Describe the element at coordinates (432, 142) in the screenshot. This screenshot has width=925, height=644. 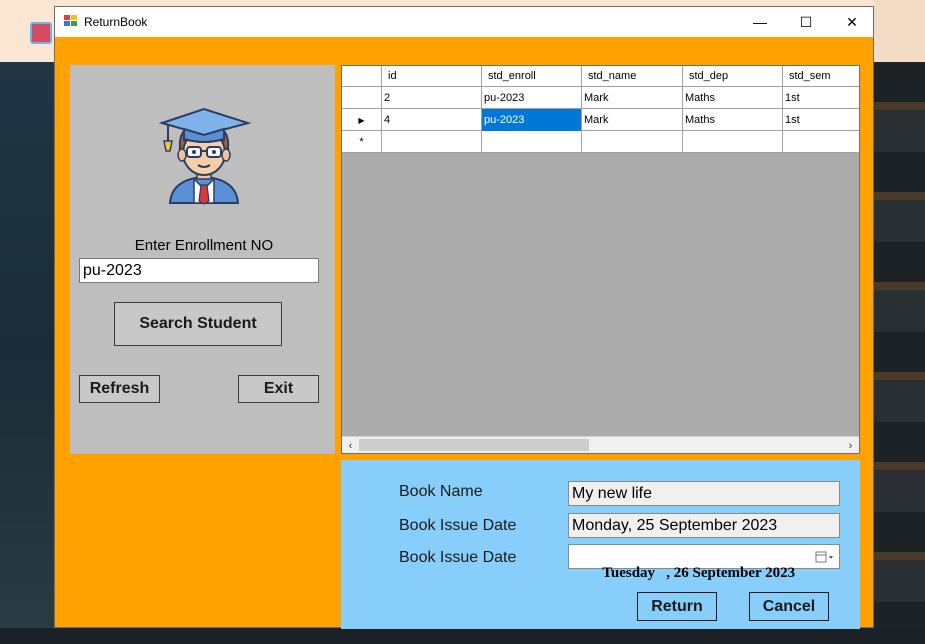
I see `cell-id` at that location.